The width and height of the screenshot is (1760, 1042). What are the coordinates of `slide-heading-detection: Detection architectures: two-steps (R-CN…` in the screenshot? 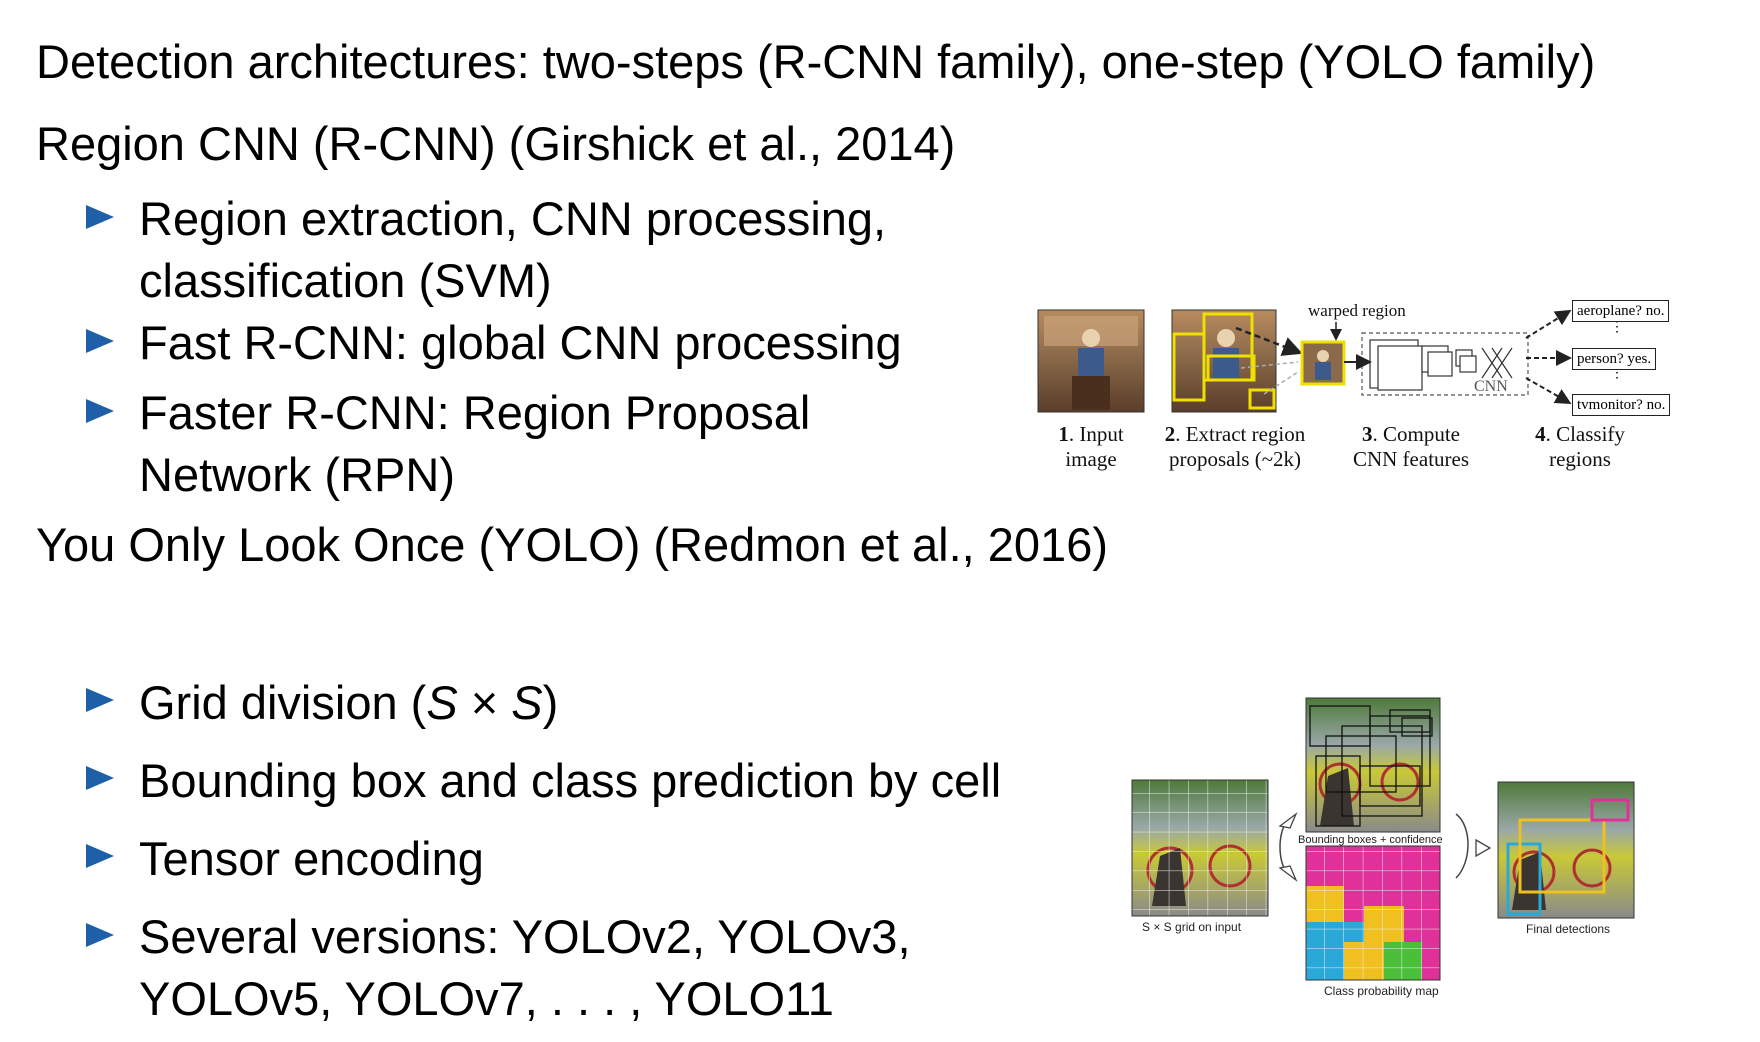 It's located at (816, 61).